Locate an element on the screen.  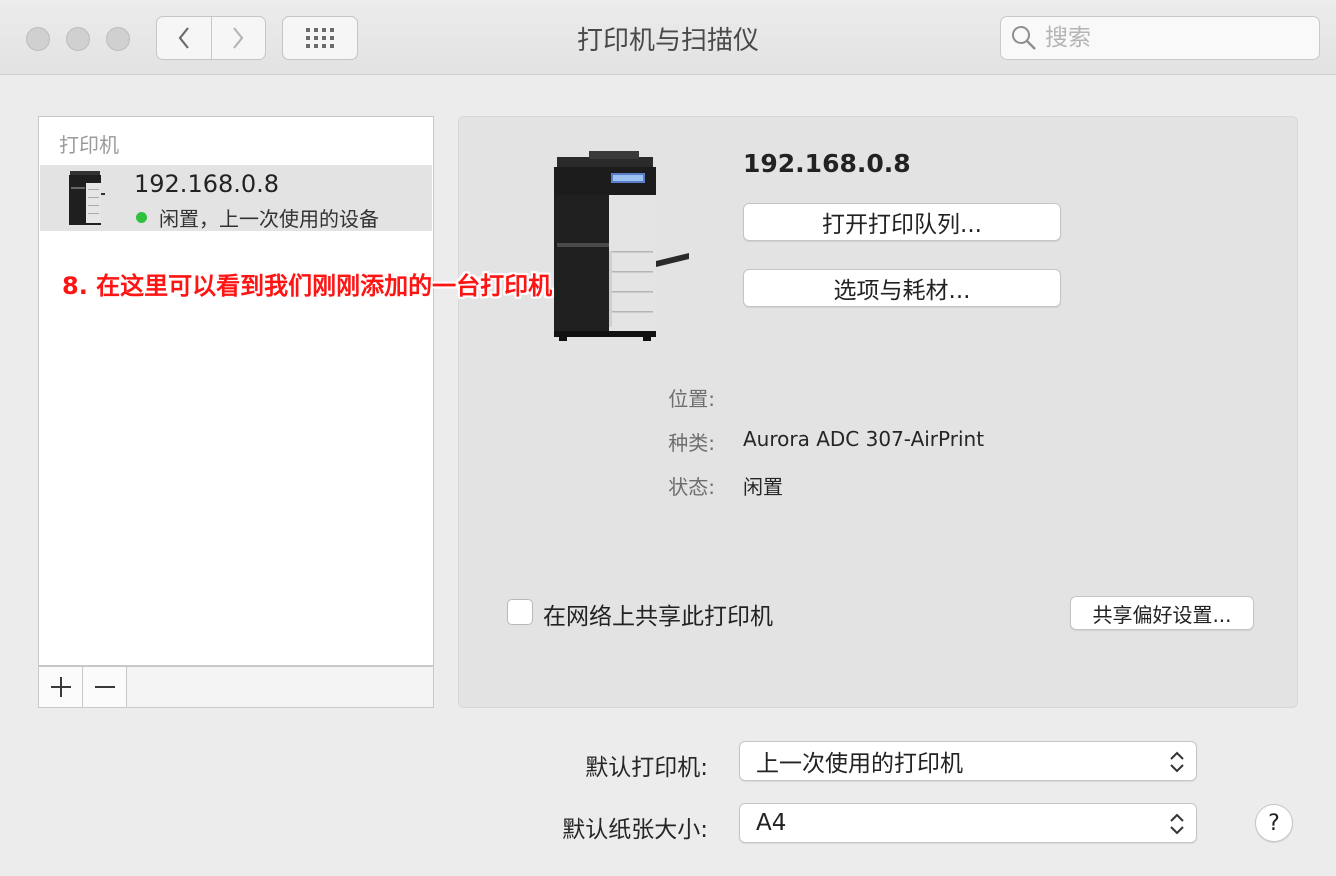
show-all-button is located at coordinates (320, 38).